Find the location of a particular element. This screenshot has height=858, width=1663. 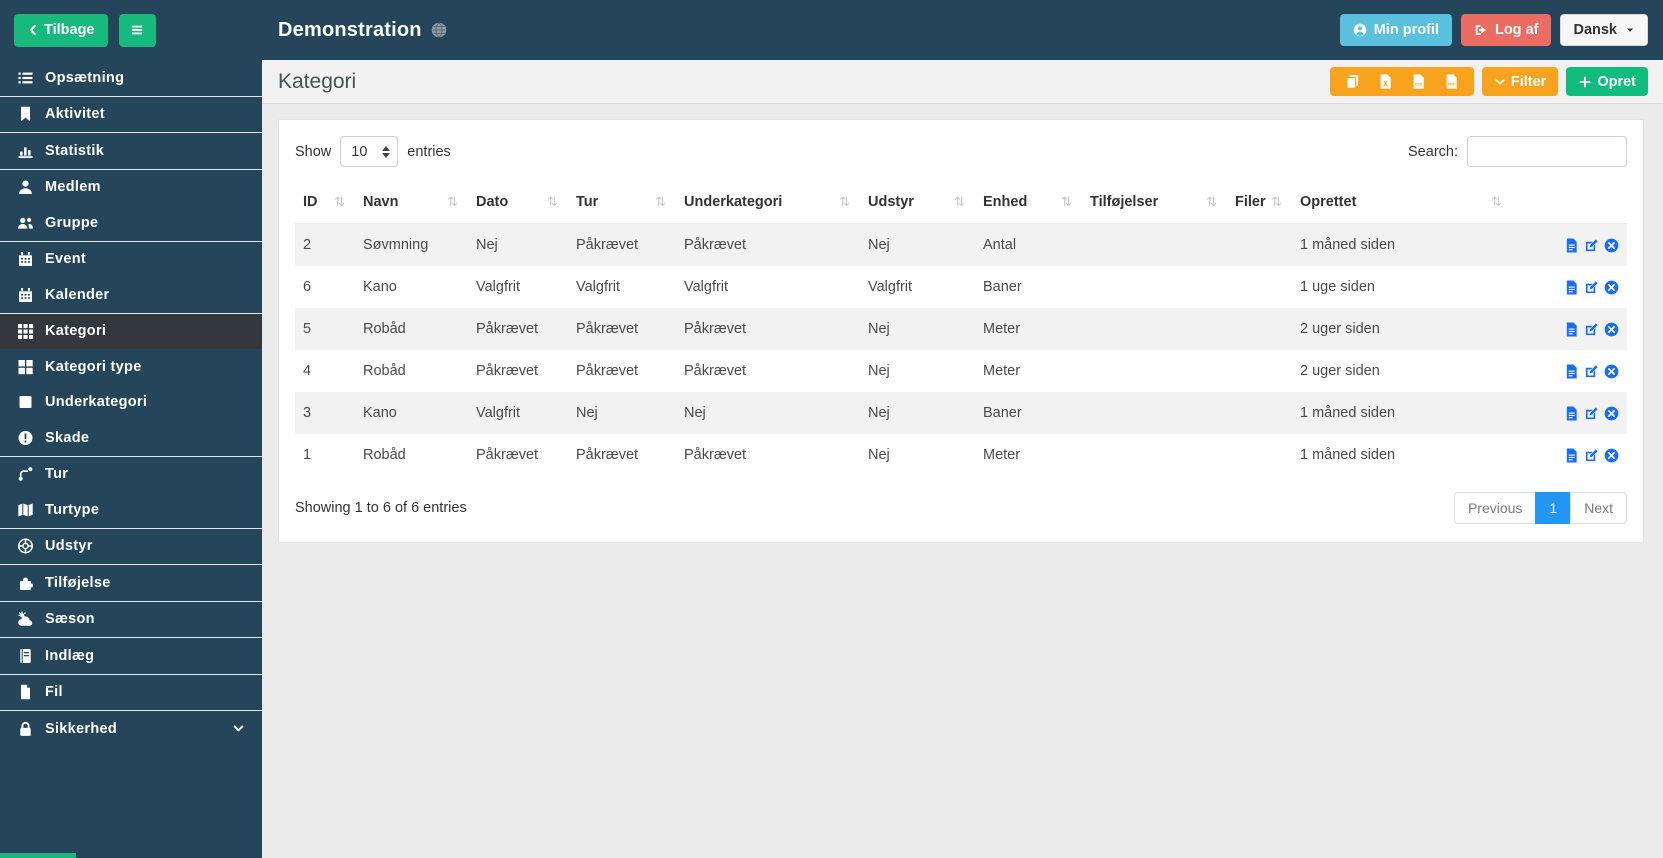

back-button: Tilbage is located at coordinates (61, 30).